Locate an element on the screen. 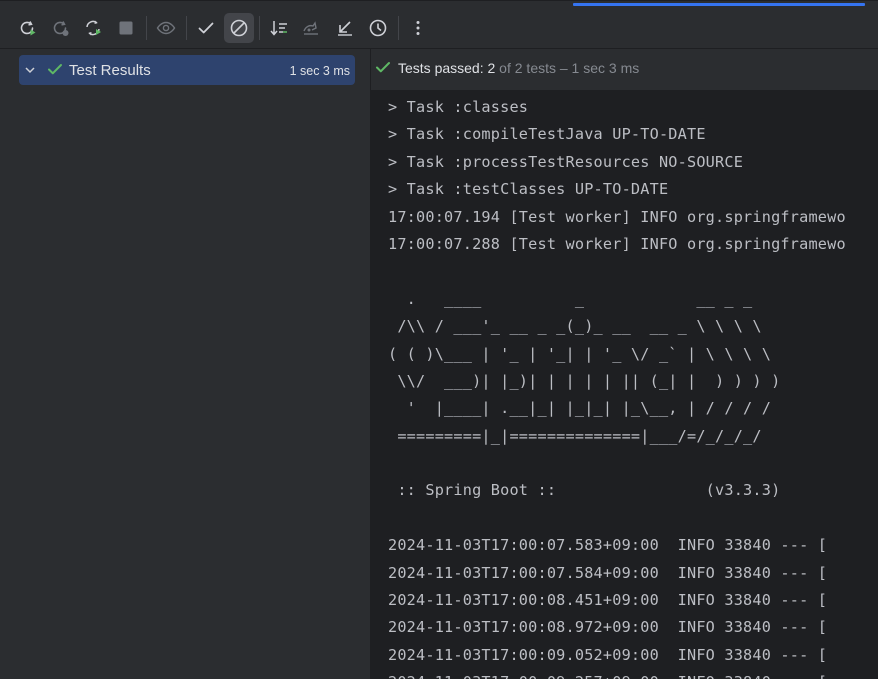  stop-icon is located at coordinates (126, 28).